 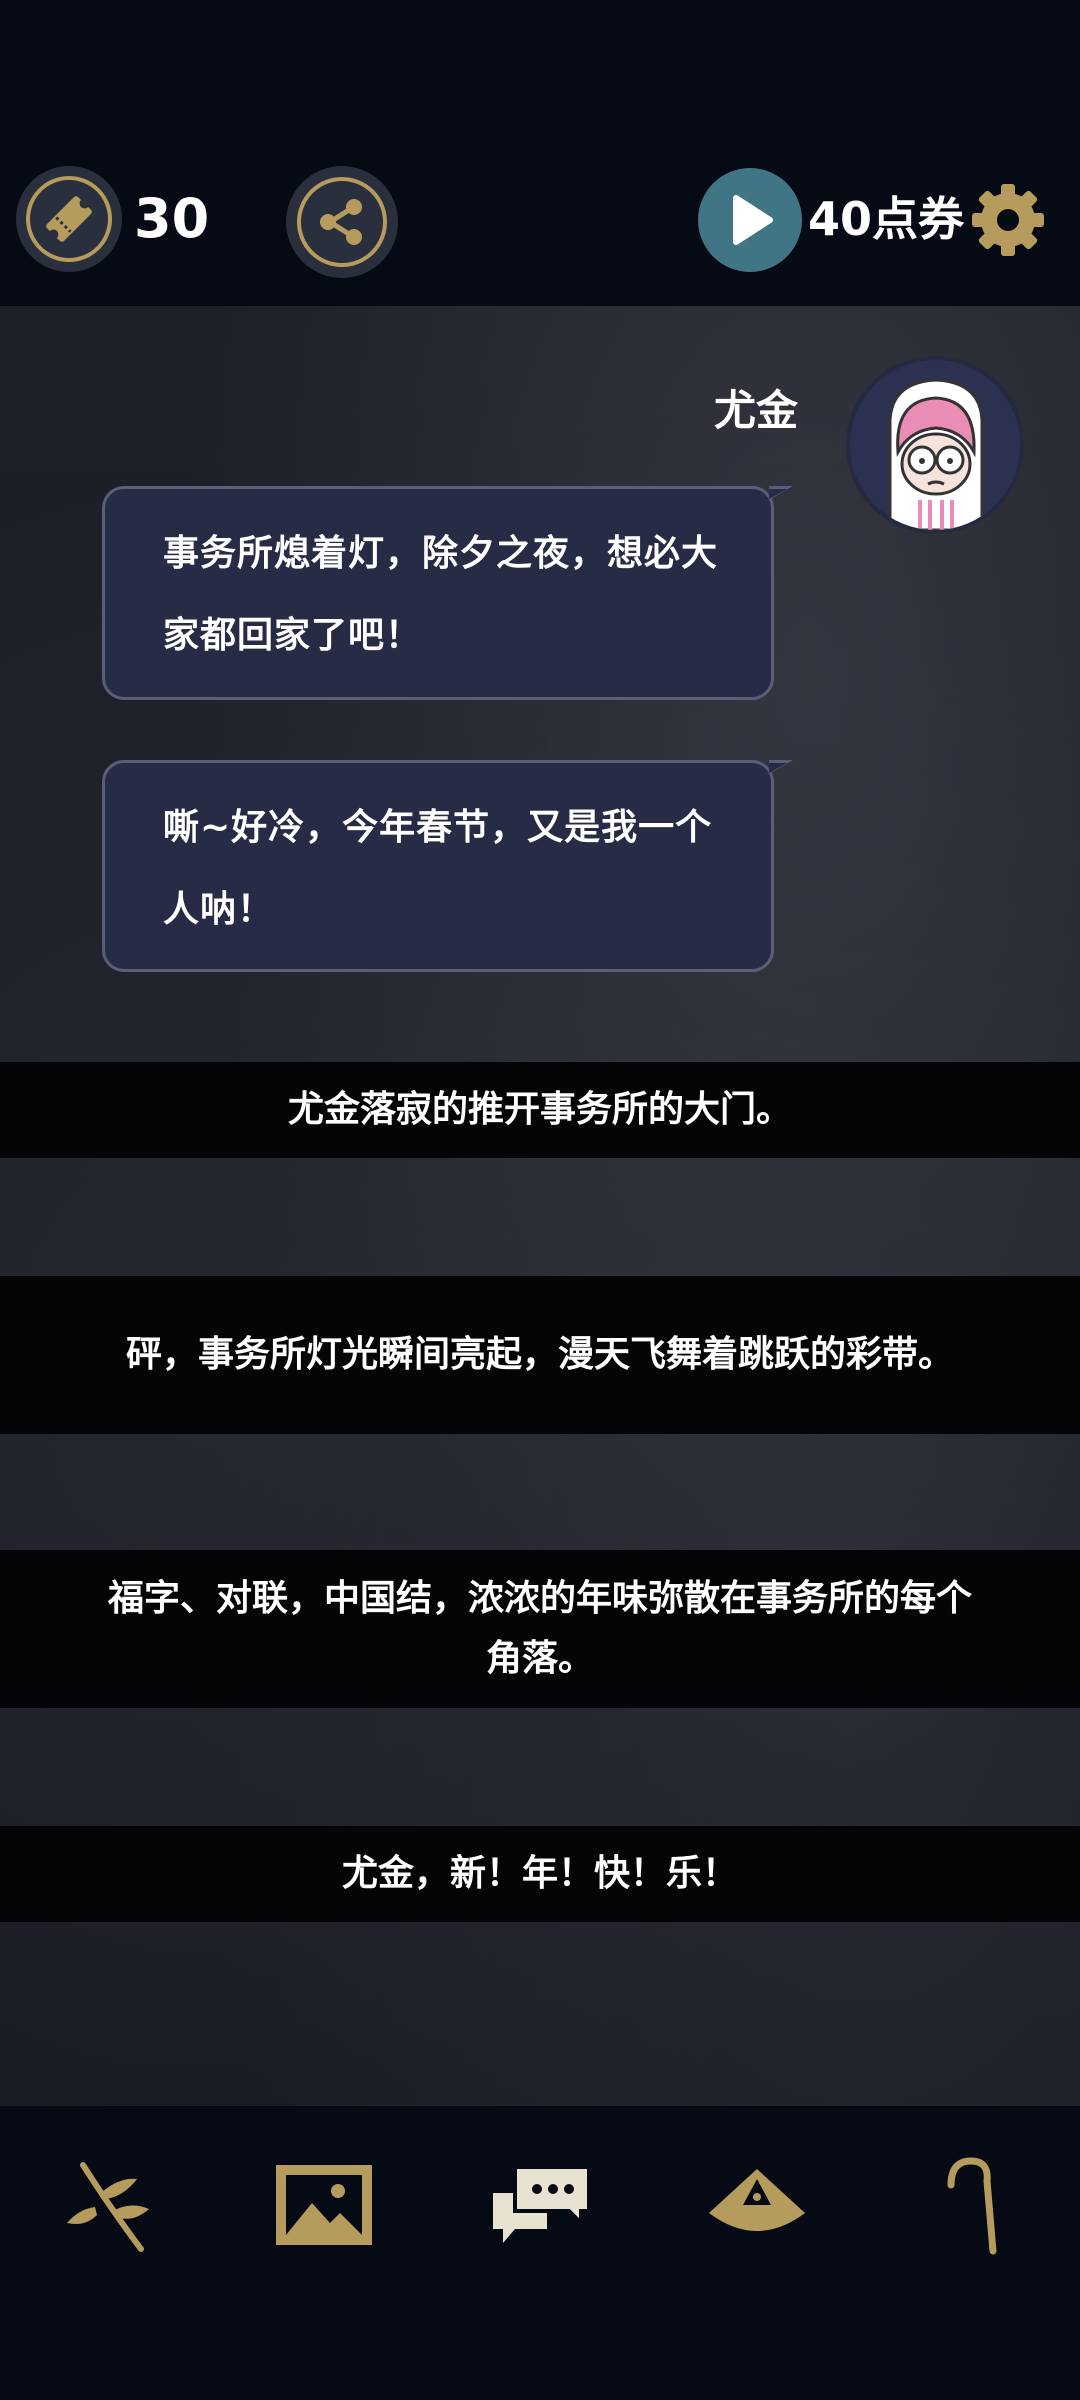 I want to click on narration-line: 尤金落寂的推开事务所的大门。, so click(x=540, y=1110).